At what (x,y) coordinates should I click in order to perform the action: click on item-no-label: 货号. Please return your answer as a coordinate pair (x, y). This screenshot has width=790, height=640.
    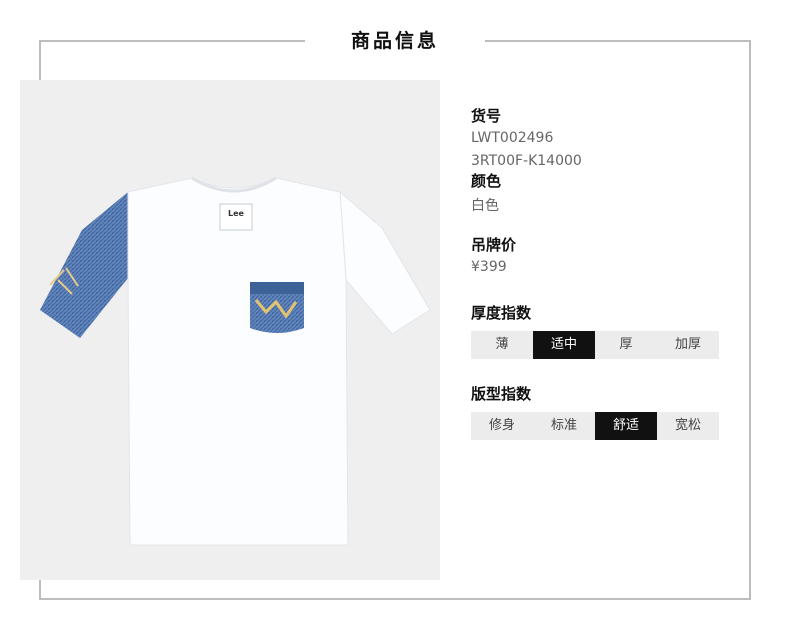
    Looking at the image, I should click on (486, 116).